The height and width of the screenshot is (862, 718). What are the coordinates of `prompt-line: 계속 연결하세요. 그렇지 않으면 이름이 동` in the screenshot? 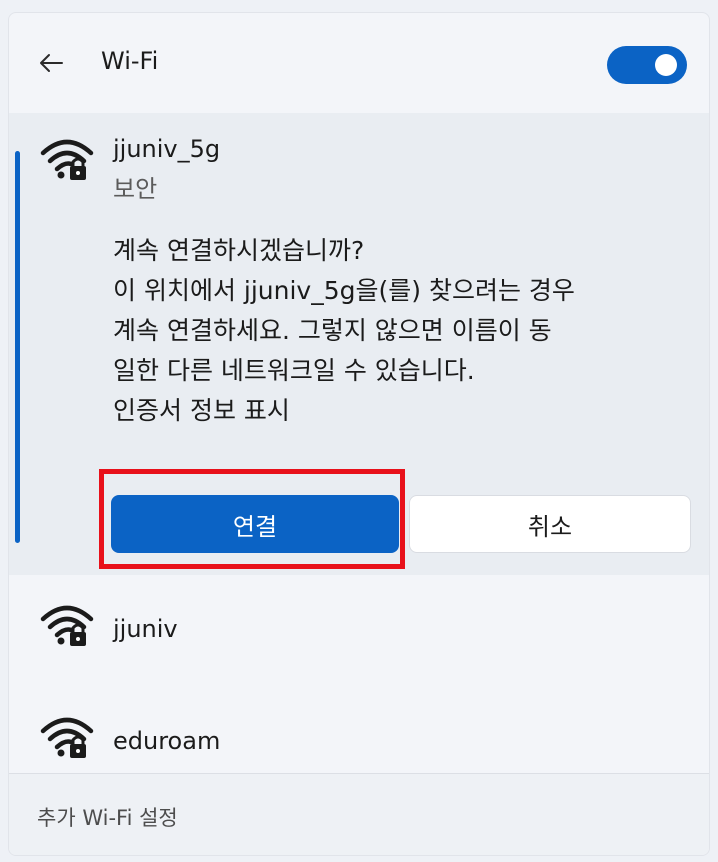 It's located at (332, 330).